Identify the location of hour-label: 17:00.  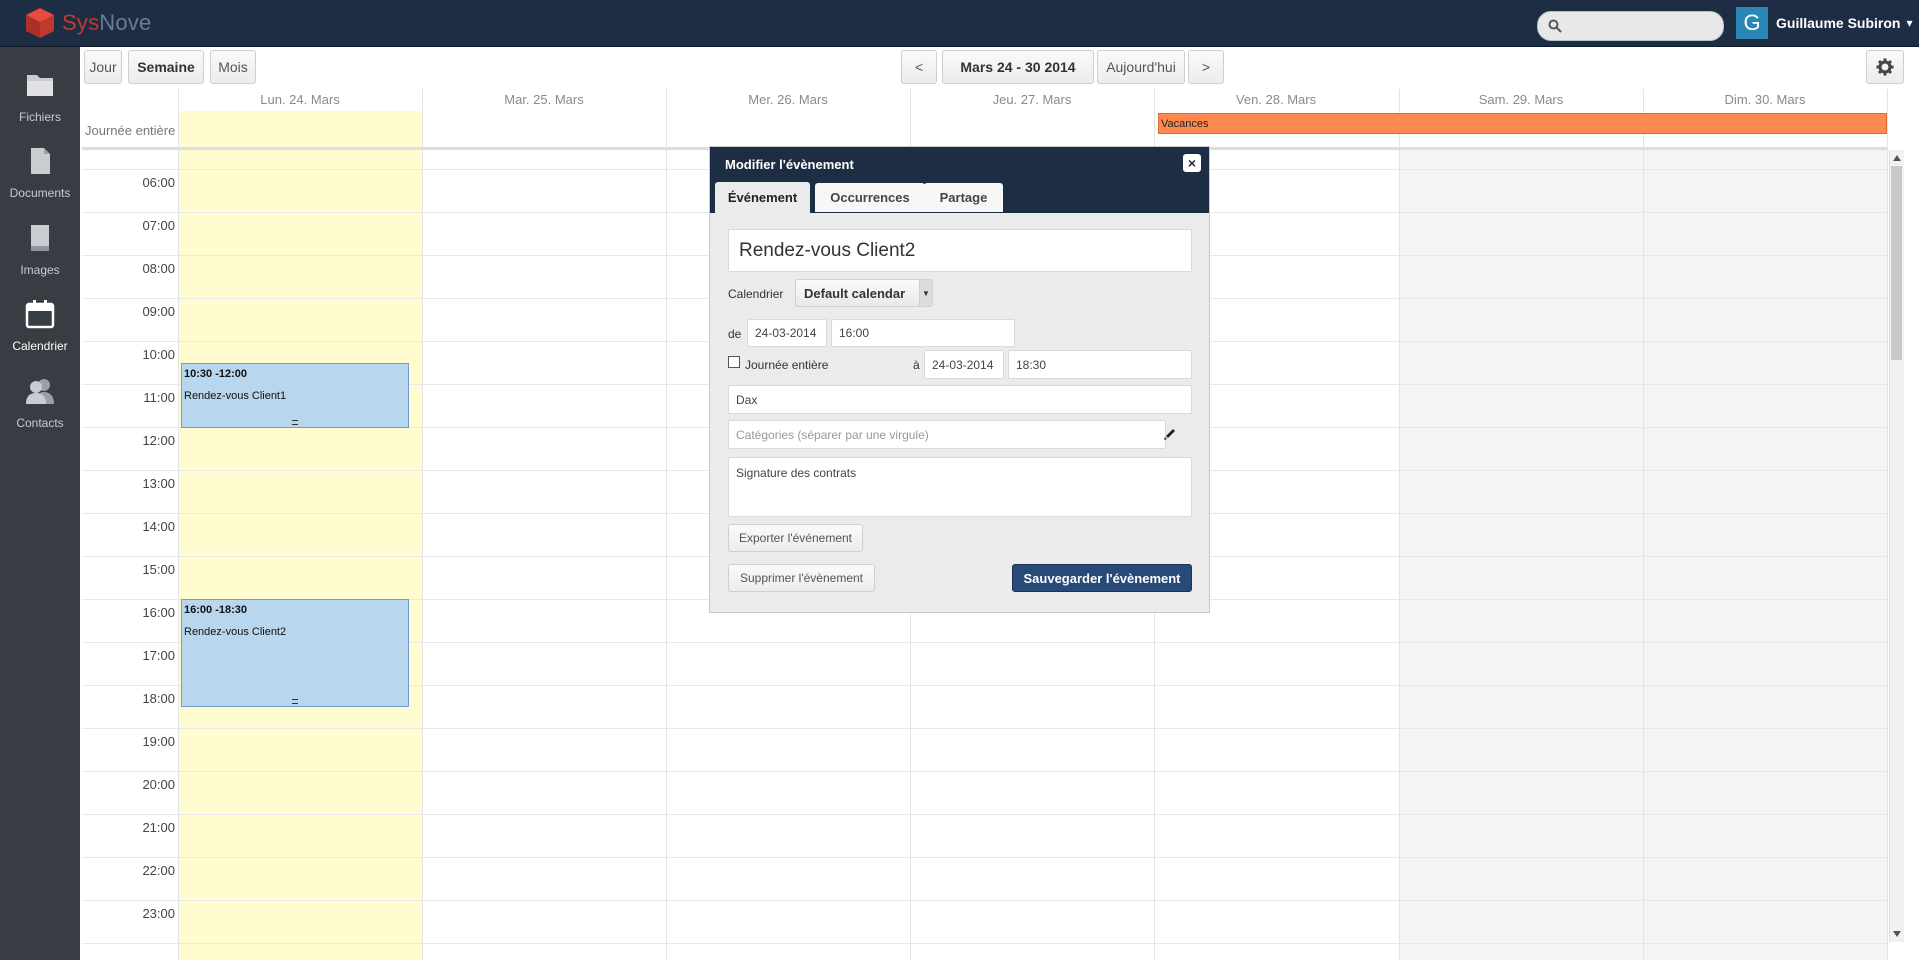
(158, 655).